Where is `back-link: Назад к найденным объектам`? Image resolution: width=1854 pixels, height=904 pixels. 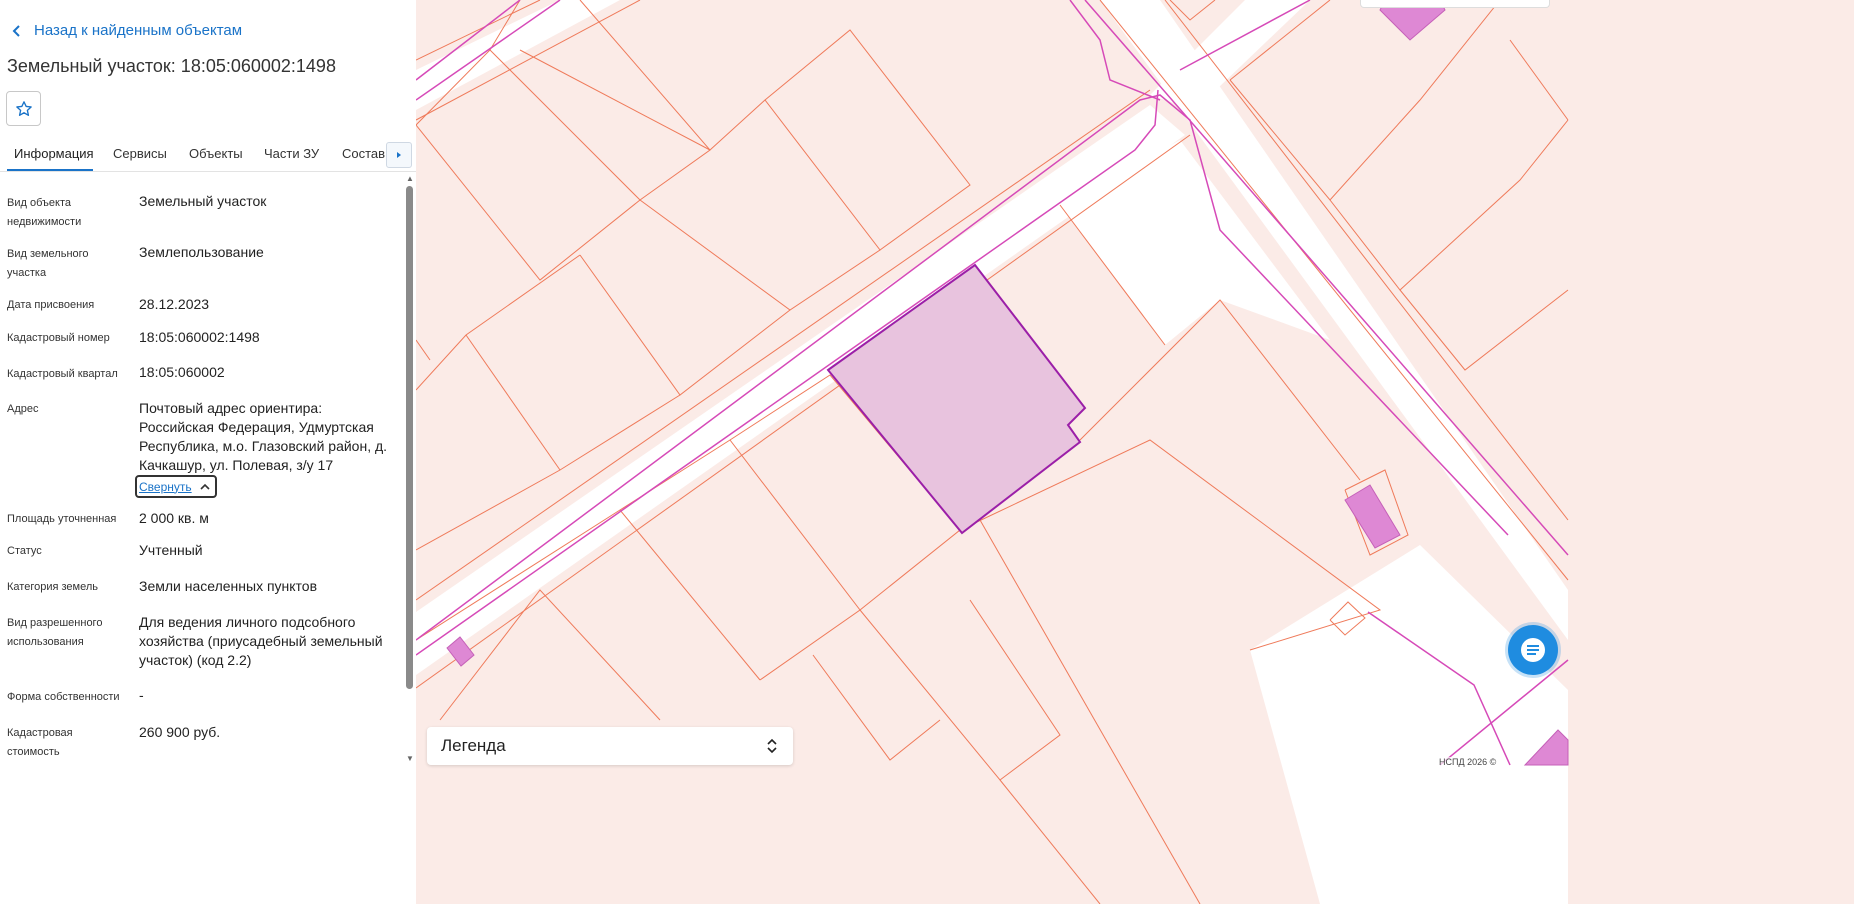
back-link: Назад к найденным объектам is located at coordinates (126, 30).